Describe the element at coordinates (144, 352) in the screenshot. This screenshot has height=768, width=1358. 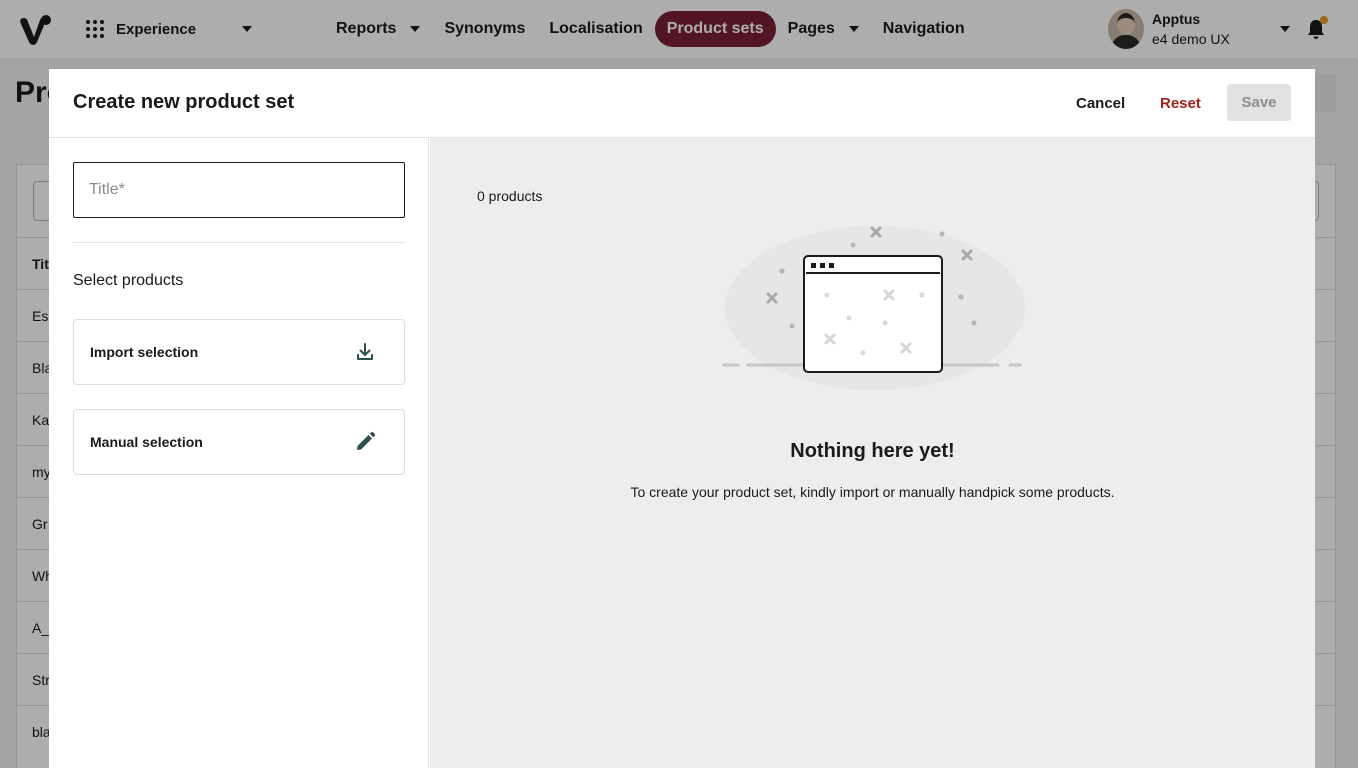
I see `import-selection-label: Import selection` at that location.